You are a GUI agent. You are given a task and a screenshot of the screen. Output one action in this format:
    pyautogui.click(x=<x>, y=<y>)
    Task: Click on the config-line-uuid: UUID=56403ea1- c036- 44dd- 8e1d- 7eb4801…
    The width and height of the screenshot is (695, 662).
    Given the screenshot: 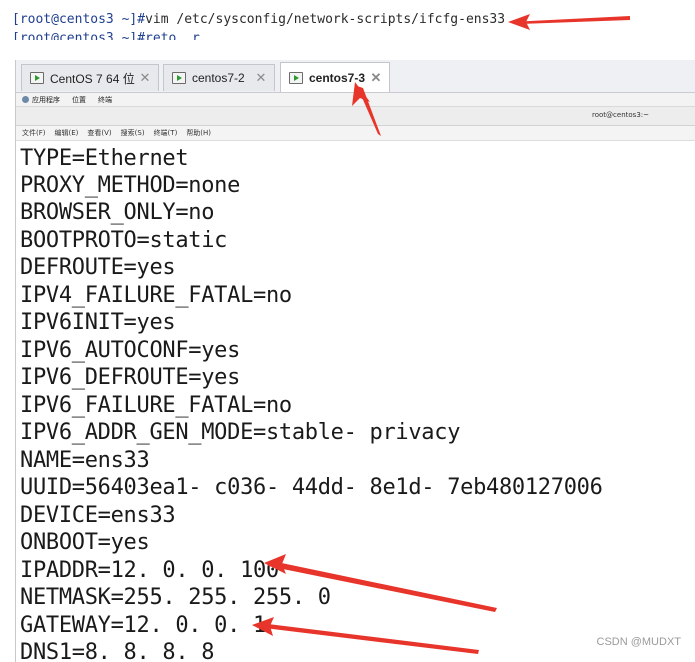 What is the action you would take?
    pyautogui.click(x=311, y=487)
    